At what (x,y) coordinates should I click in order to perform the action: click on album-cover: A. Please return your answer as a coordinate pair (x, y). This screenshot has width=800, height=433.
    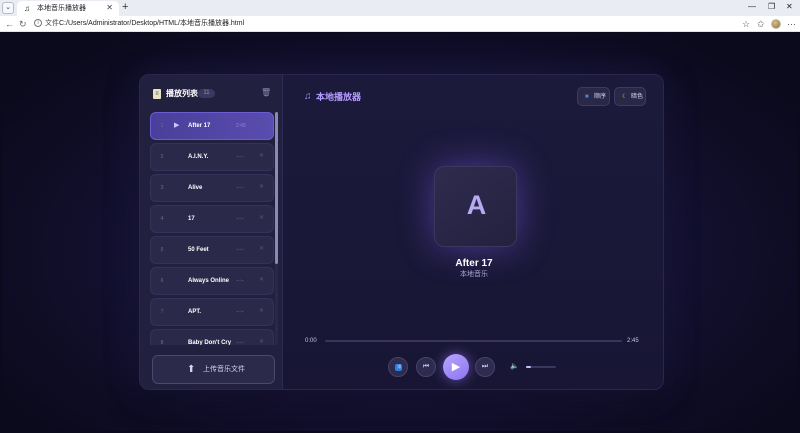
    Looking at the image, I should click on (475, 206).